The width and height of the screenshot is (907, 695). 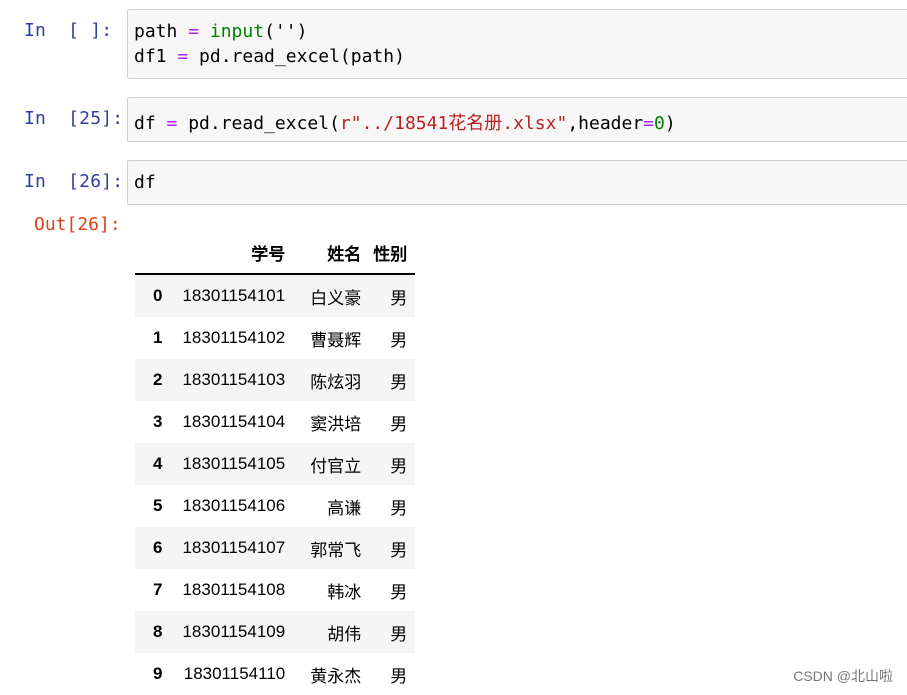 What do you see at coordinates (843, 676) in the screenshot?
I see `watermark: CSDN @北山啦` at bounding box center [843, 676].